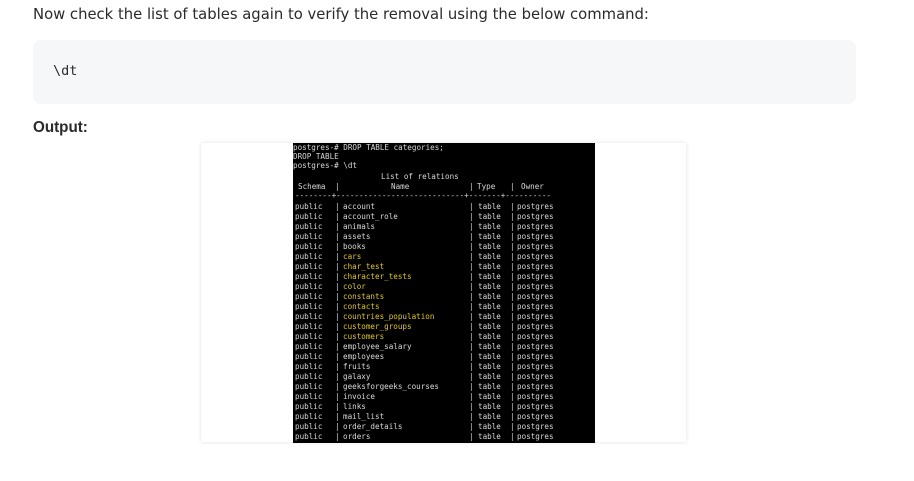 Image resolution: width=914 pixels, height=481 pixels. What do you see at coordinates (370, 216) in the screenshot?
I see `cell-name: account_role` at bounding box center [370, 216].